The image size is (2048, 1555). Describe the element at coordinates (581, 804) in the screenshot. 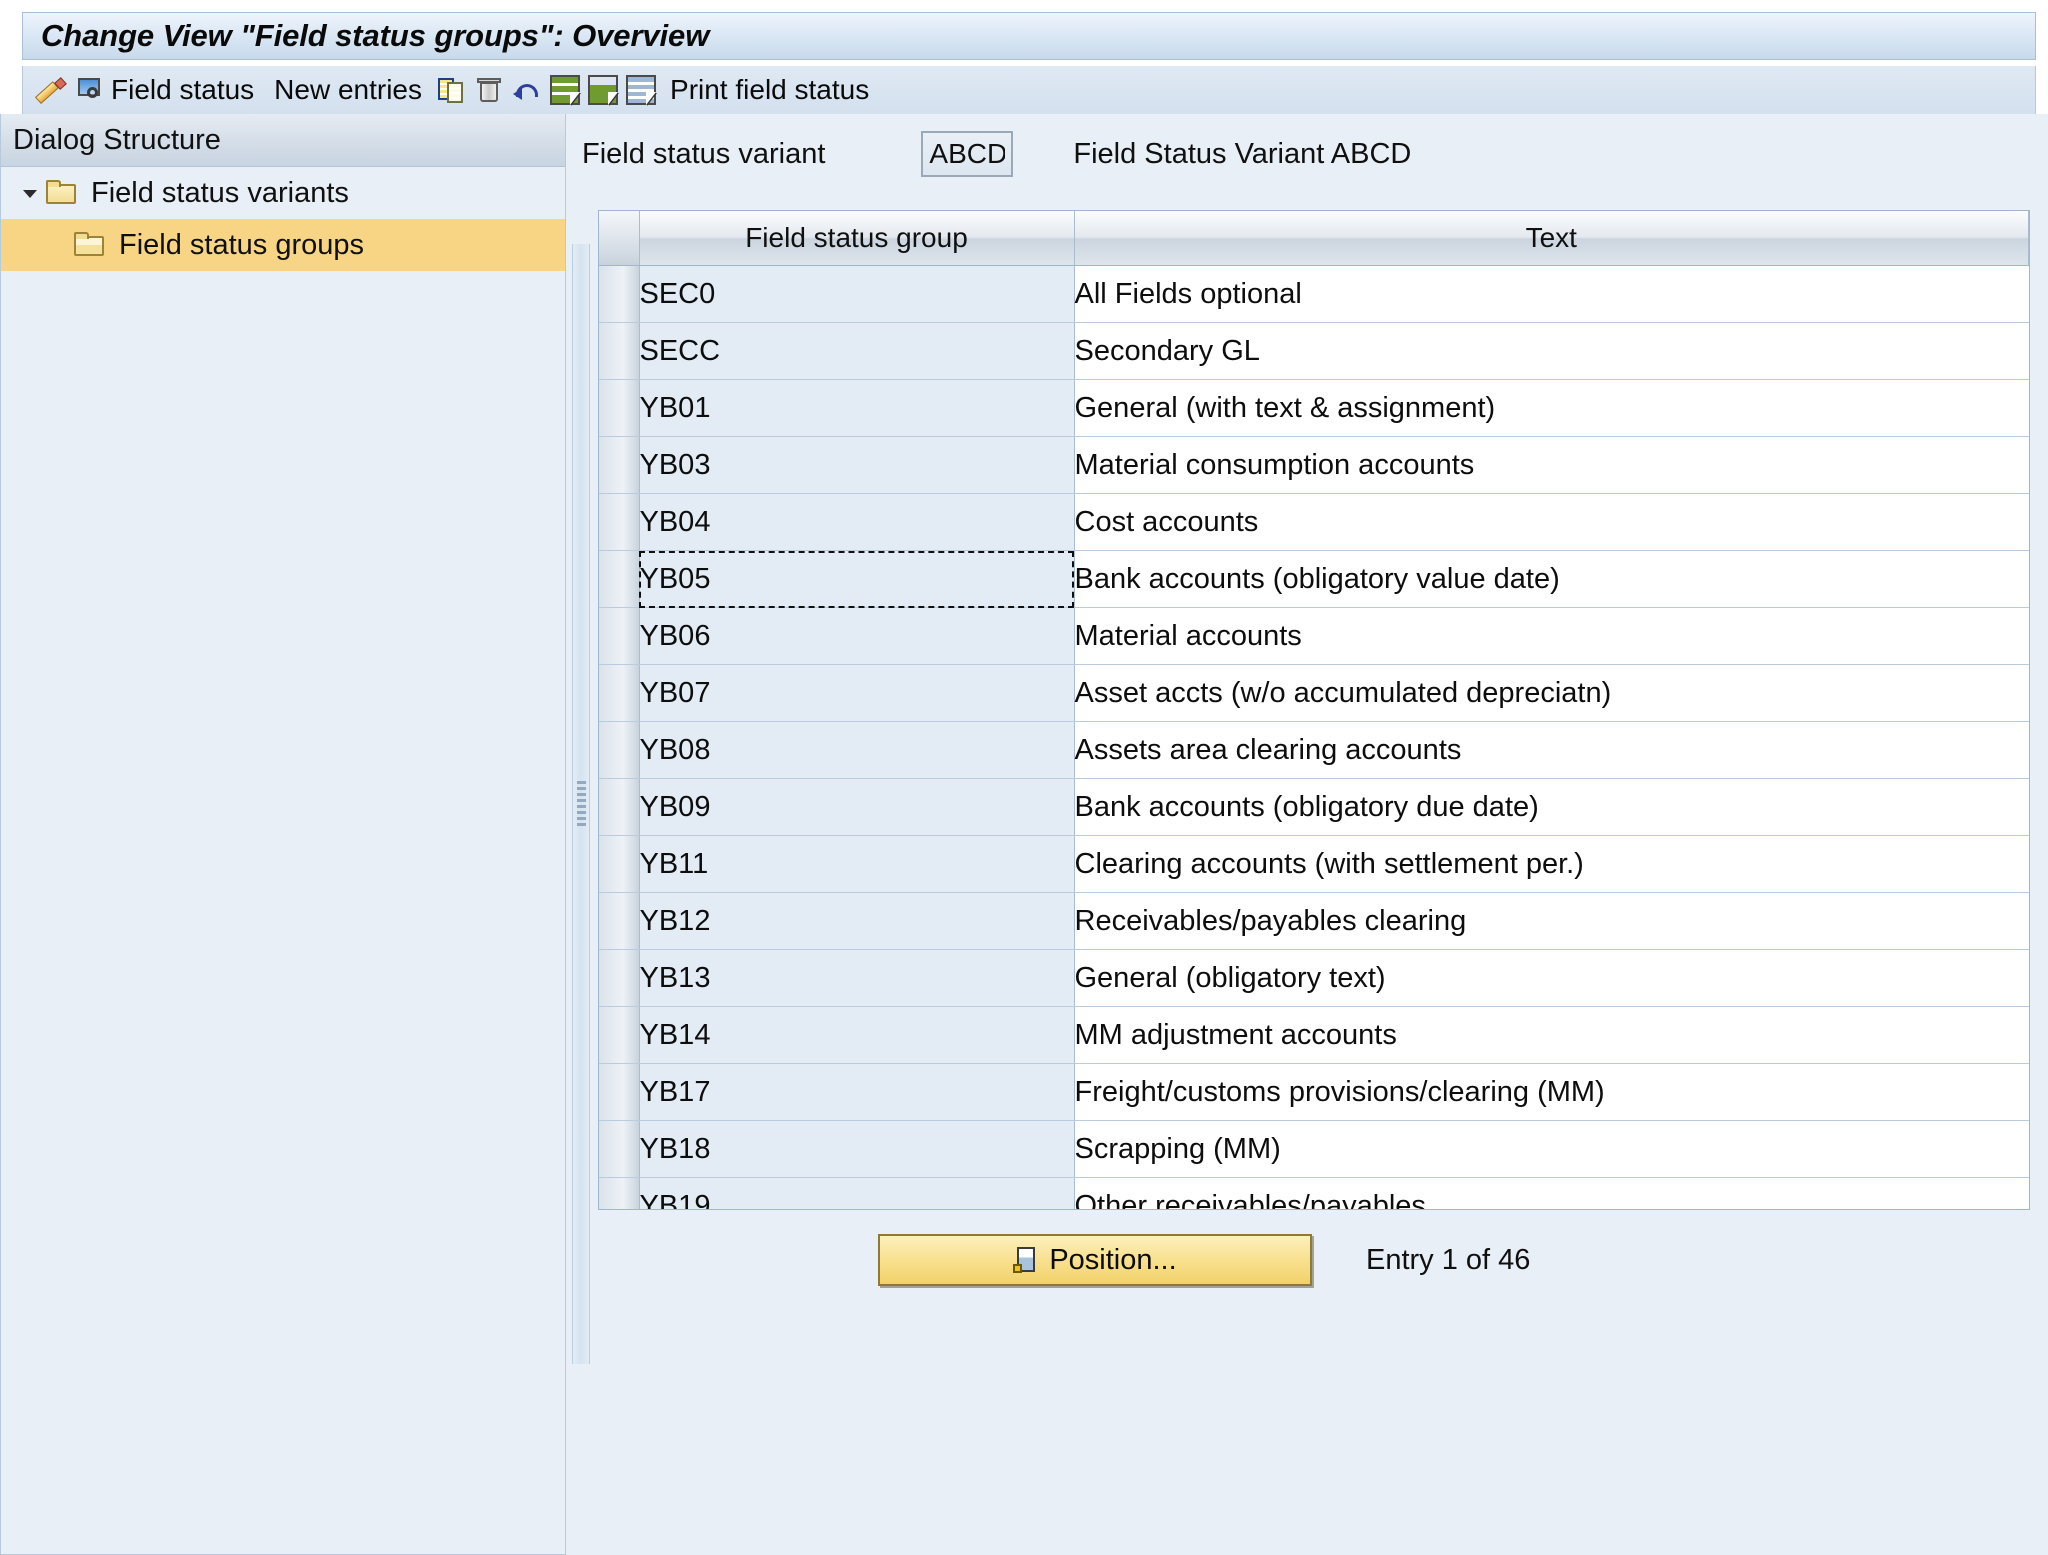

I see `panel-splitter` at that location.